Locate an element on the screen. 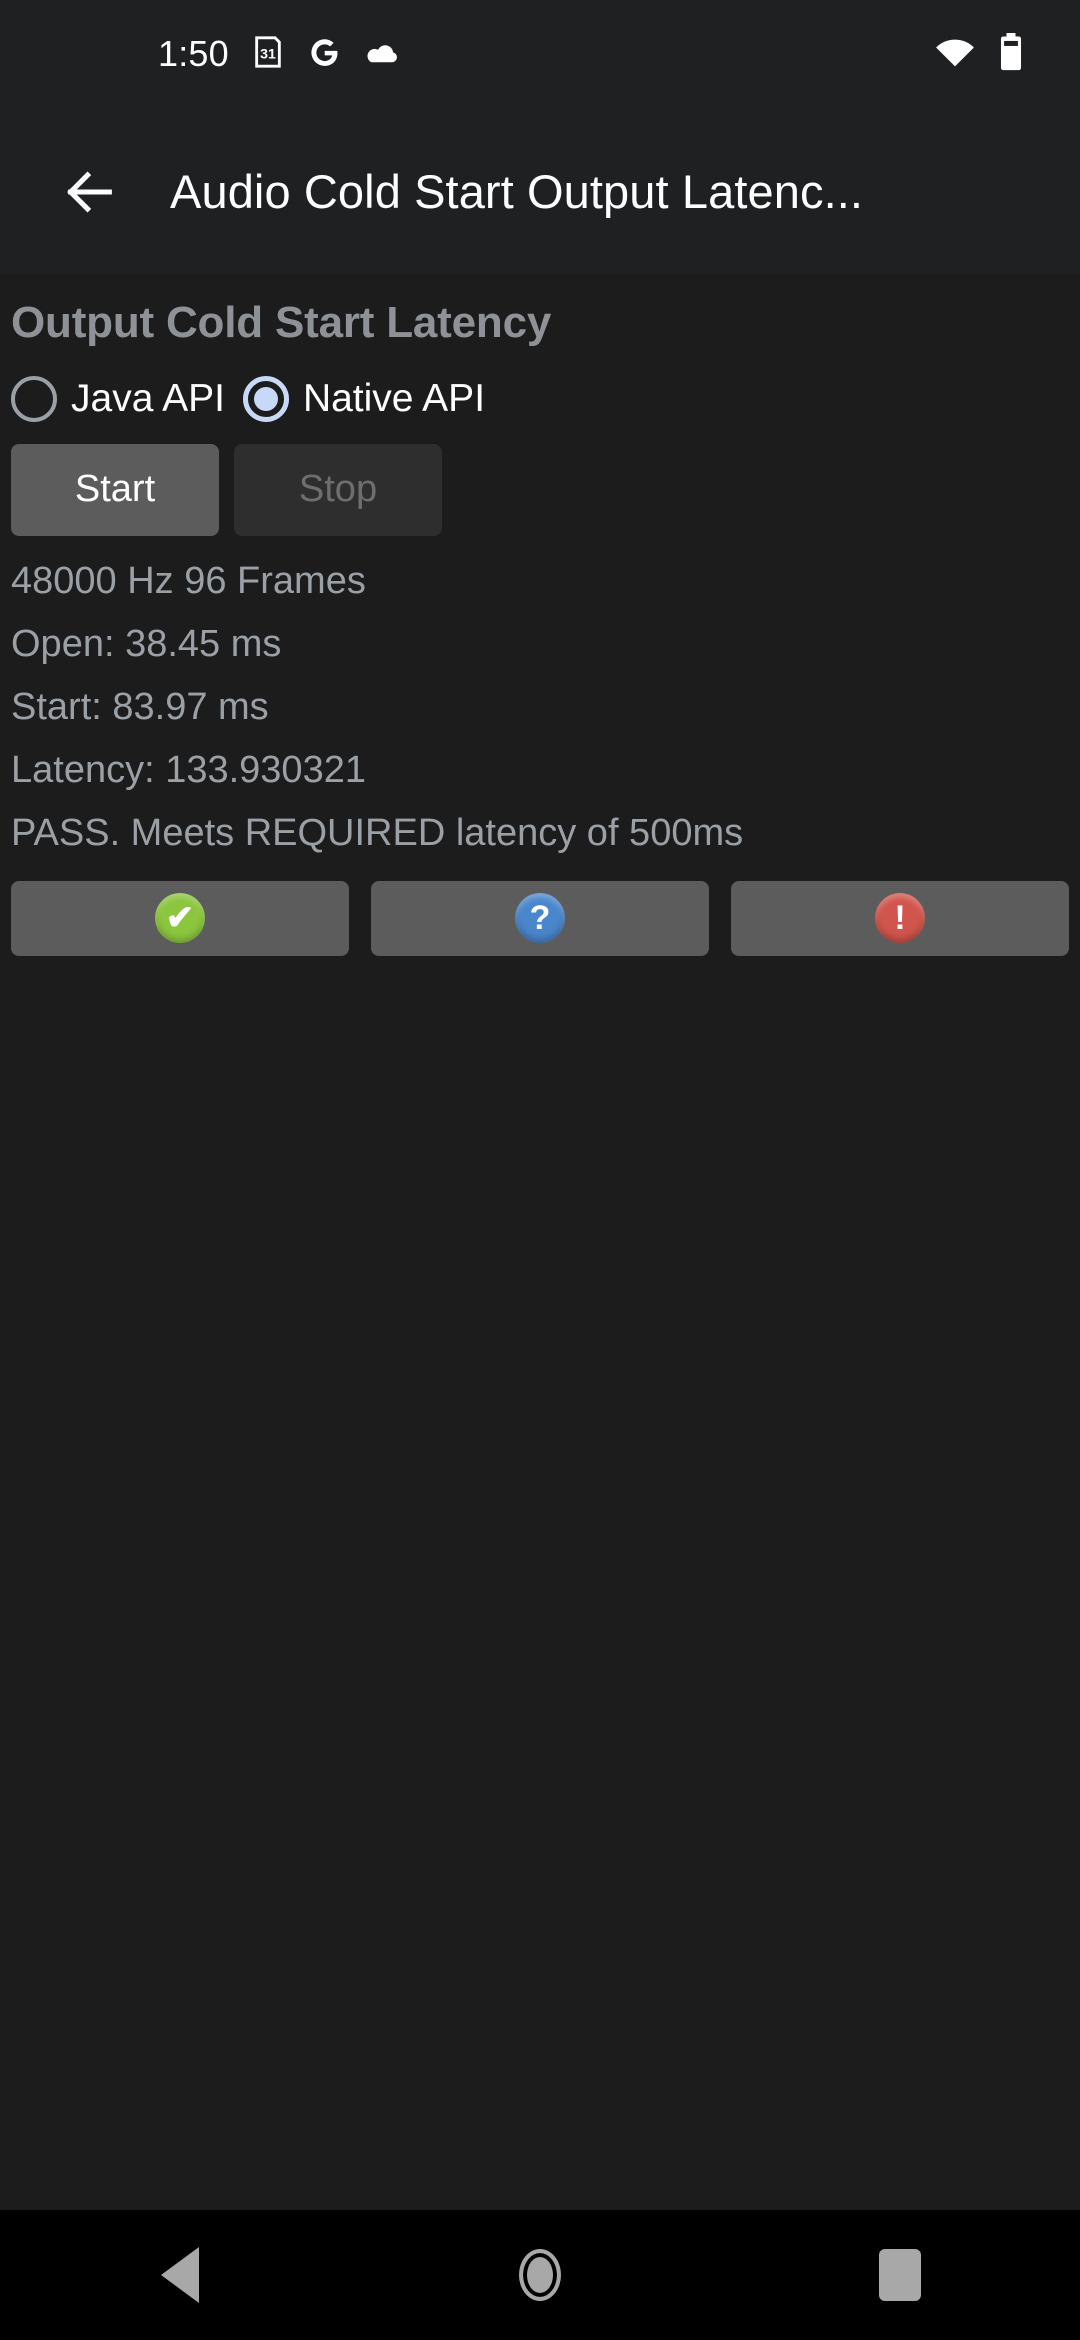 The width and height of the screenshot is (1080, 2340). fail-exclamation-icon: ! is located at coordinates (900, 918).